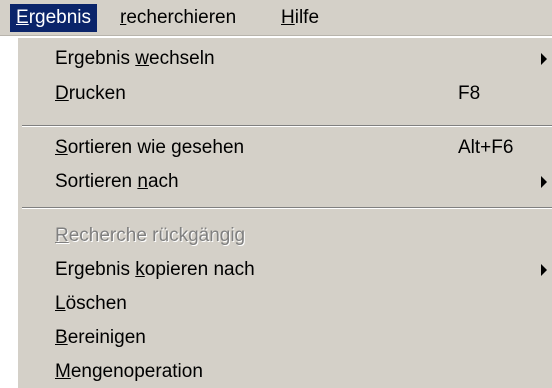 This screenshot has height=388, width=552. I want to click on menu-item-label: Mengenoperation, so click(129, 371).